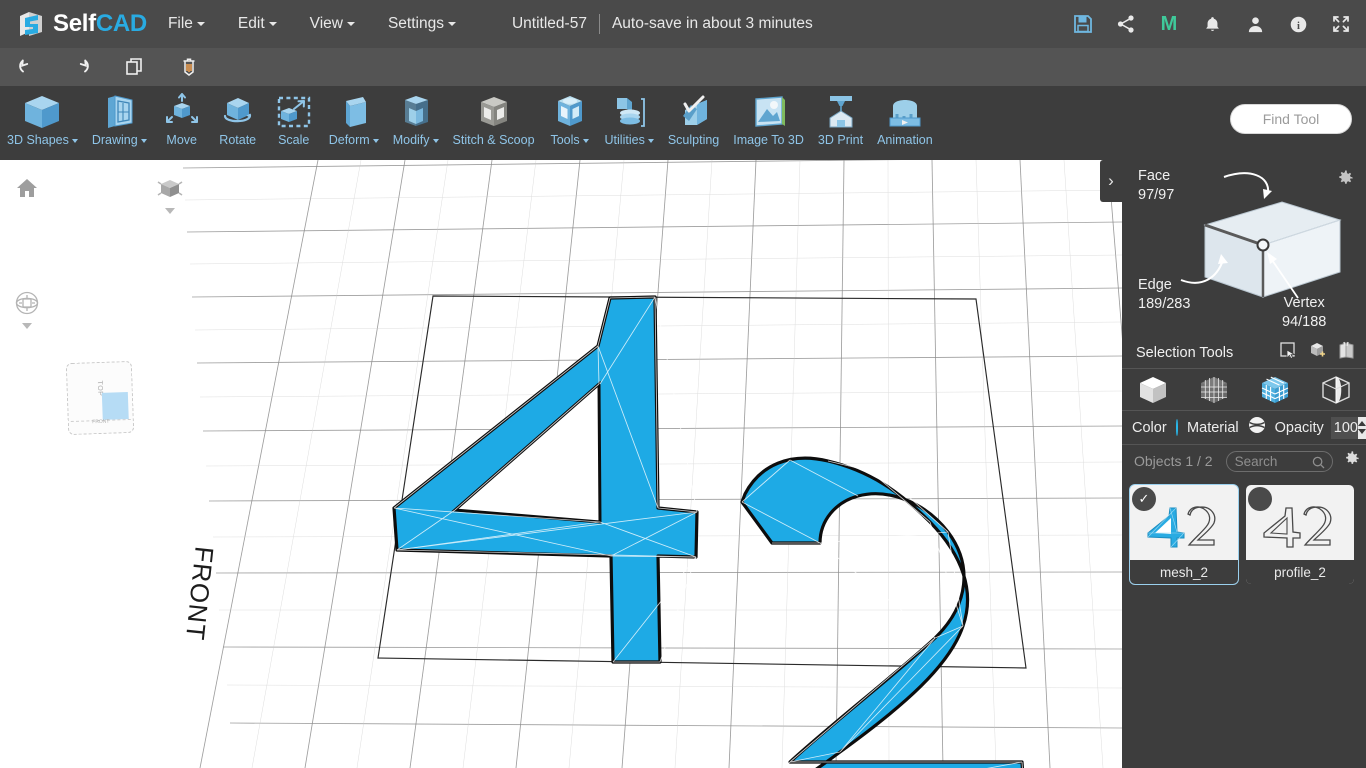 Image resolution: width=1366 pixels, height=768 pixels. What do you see at coordinates (1244, 530) in the screenshot?
I see `objects-grid: ✓ mesh_2 profile_2` at bounding box center [1244, 530].